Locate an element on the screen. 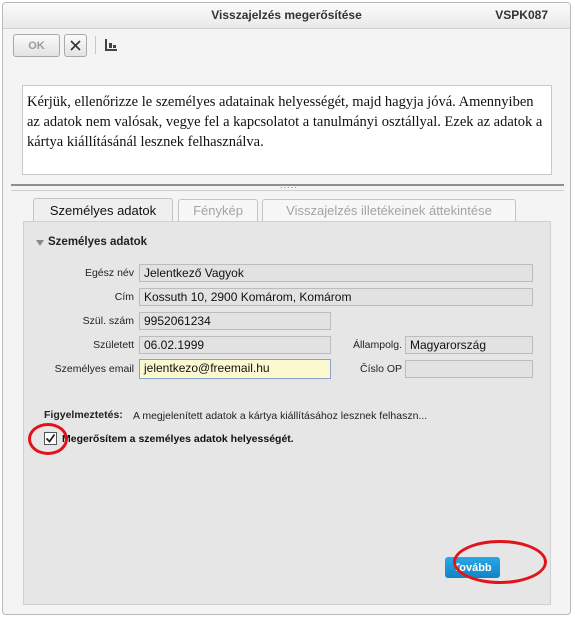  citizenship-field: Magyarország is located at coordinates (469, 345).